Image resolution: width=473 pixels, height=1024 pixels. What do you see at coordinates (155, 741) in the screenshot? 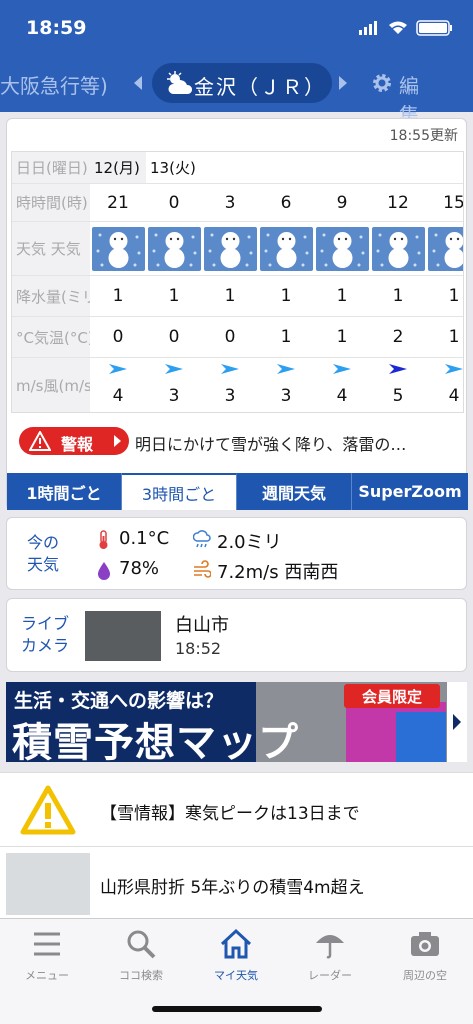
I see `banner-title: 積雪予想マップ` at bounding box center [155, 741].